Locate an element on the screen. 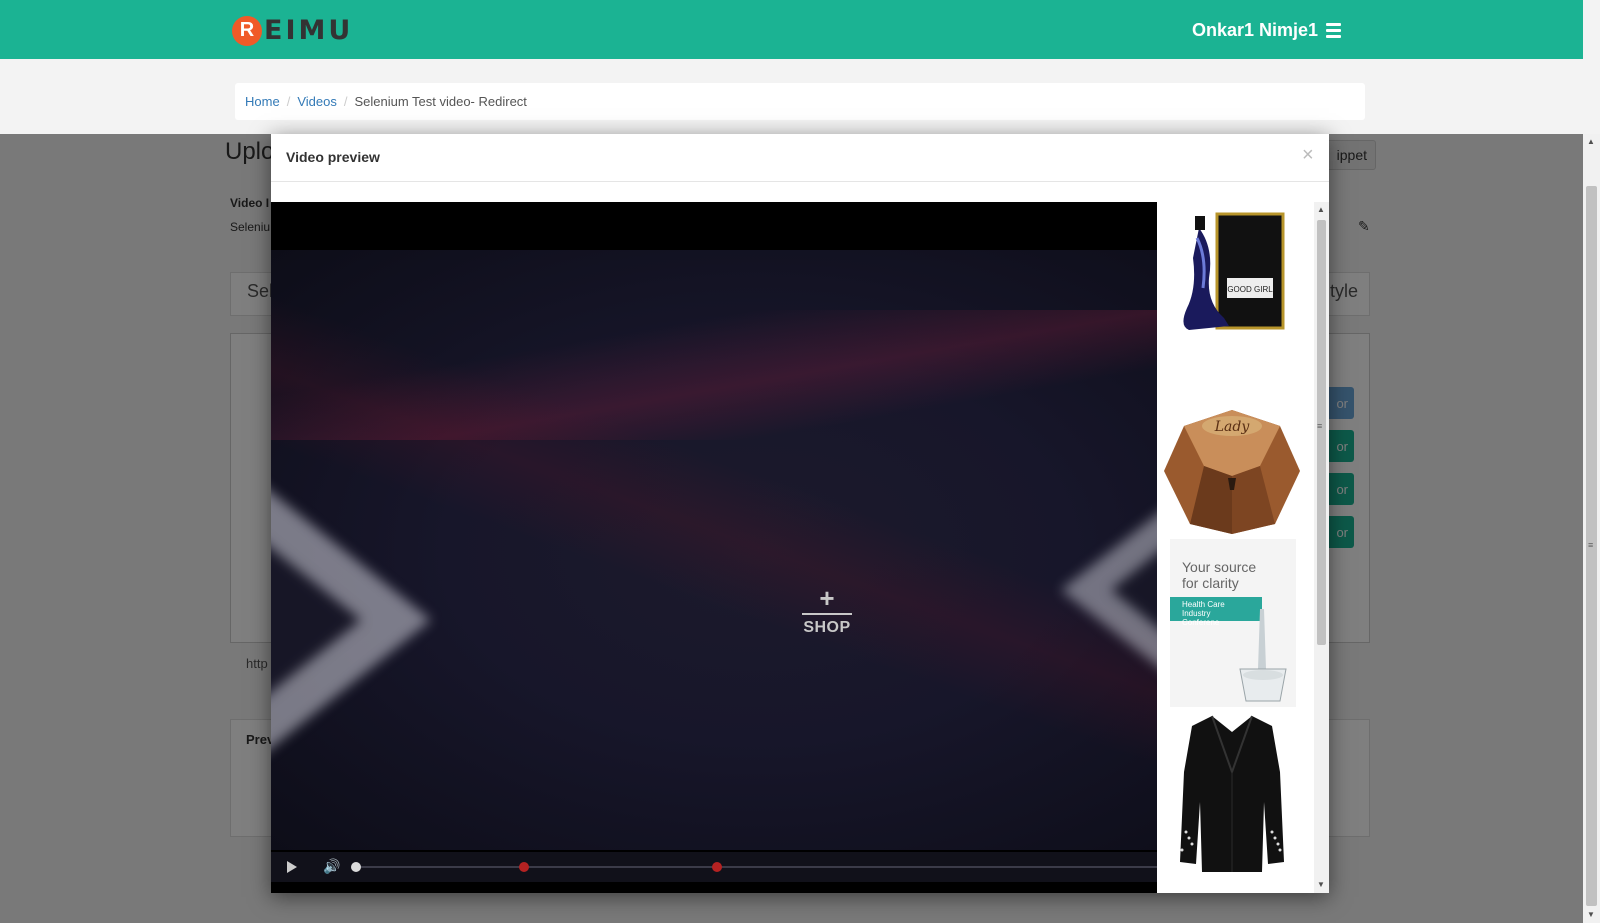 This screenshot has height=923, width=1600. modal-header: Video preview × is located at coordinates (800, 158).